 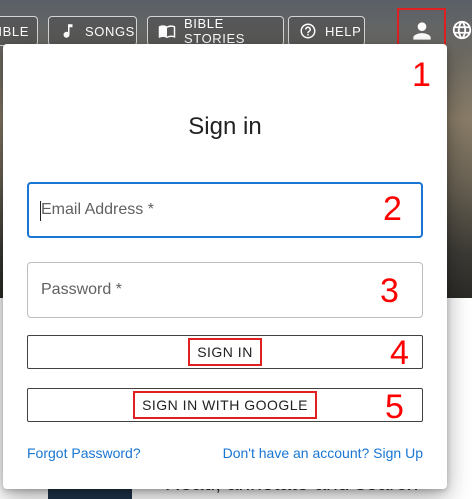 What do you see at coordinates (225, 126) in the screenshot?
I see `dialog-title: Sign in` at bounding box center [225, 126].